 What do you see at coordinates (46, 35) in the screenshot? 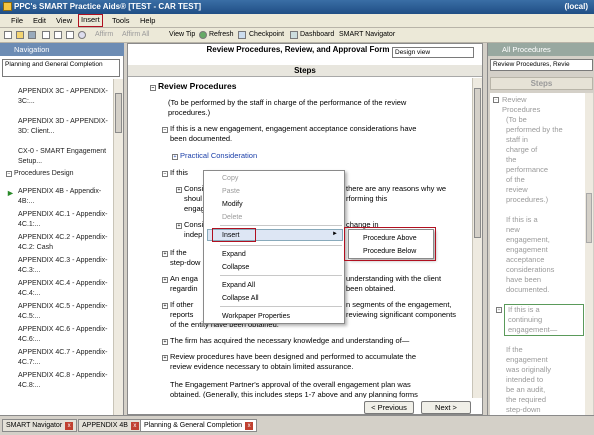
I see `copy-icon` at bounding box center [46, 35].